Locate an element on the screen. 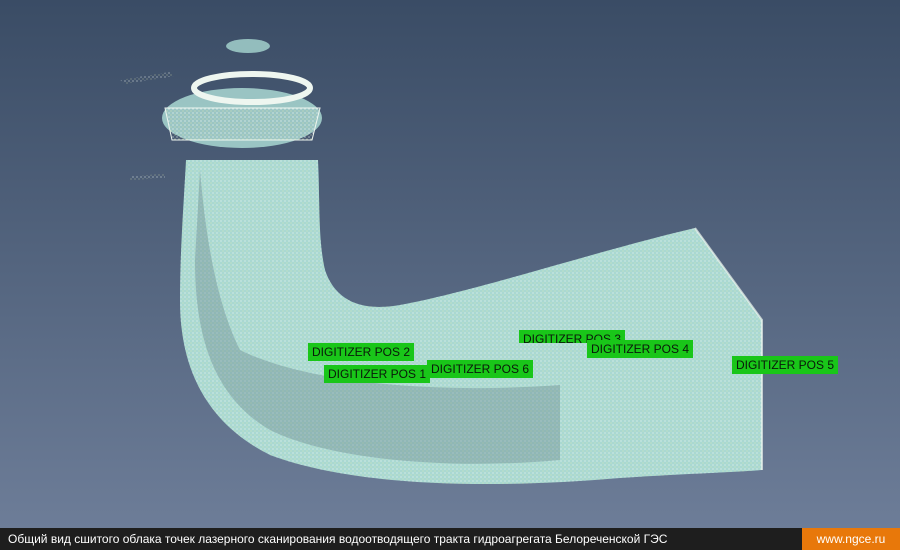  marker-digitizer-pos-5: DIGITIZER POS 5 is located at coordinates (785, 365).